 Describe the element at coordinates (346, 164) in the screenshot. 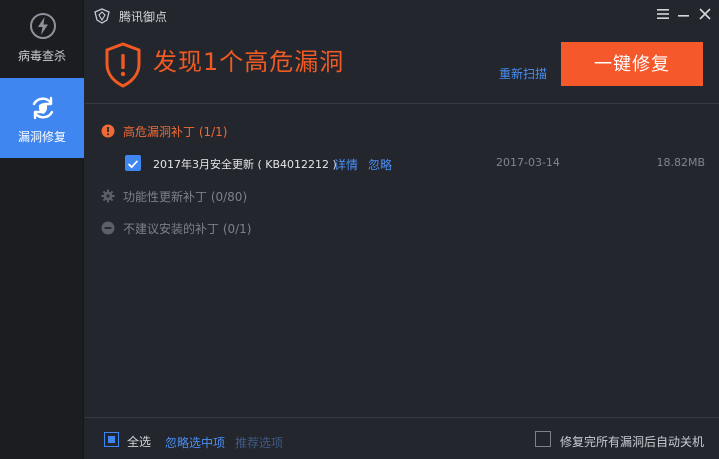

I see `patch-detail-link: 详情` at that location.